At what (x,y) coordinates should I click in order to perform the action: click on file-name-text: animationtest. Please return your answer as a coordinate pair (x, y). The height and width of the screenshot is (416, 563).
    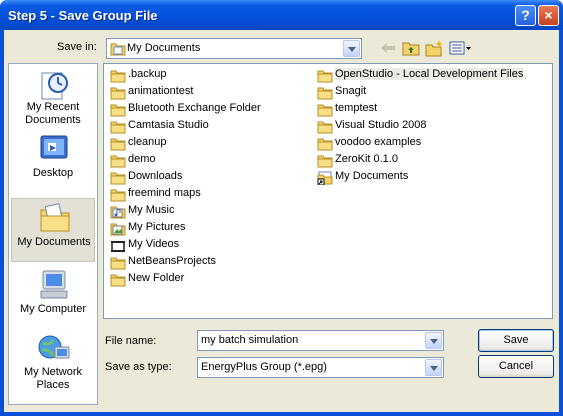
    Looking at the image, I should click on (161, 91).